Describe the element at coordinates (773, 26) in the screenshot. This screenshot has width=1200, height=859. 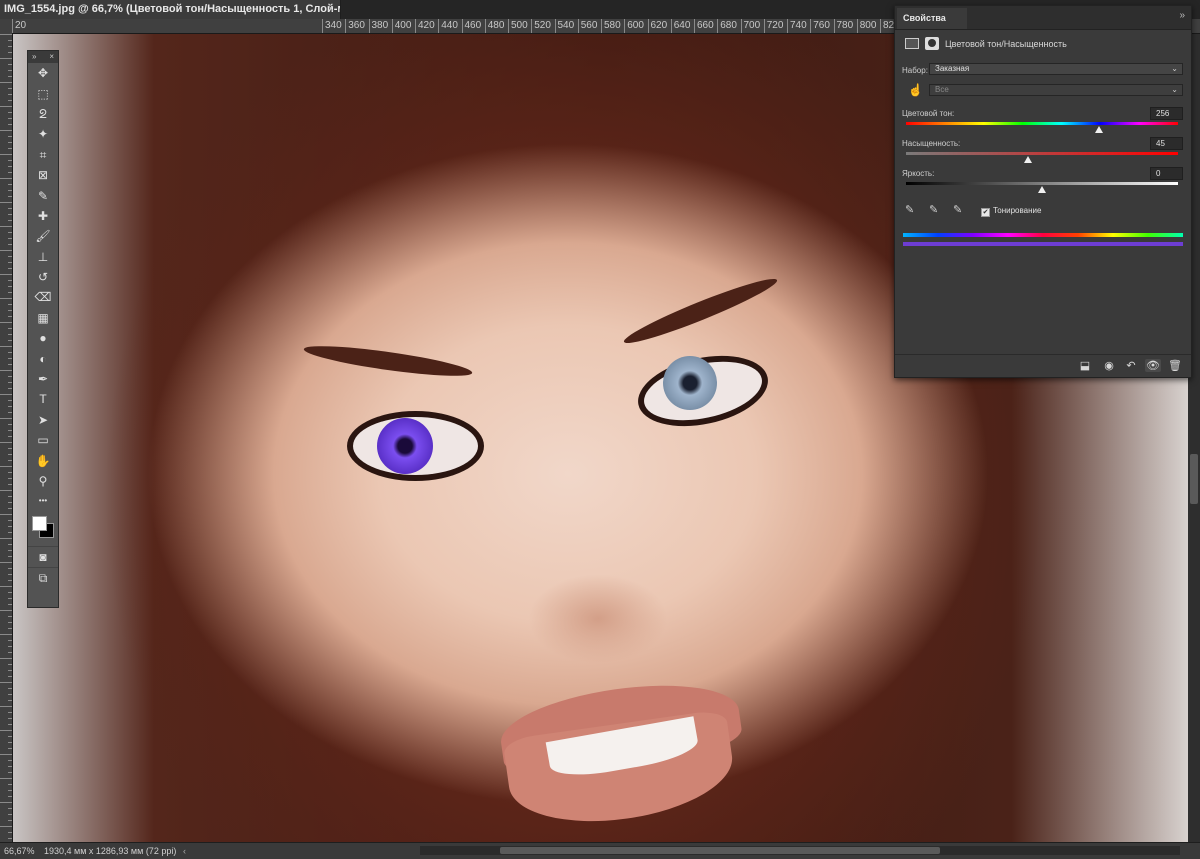
I see `ruler-mark: 720` at that location.